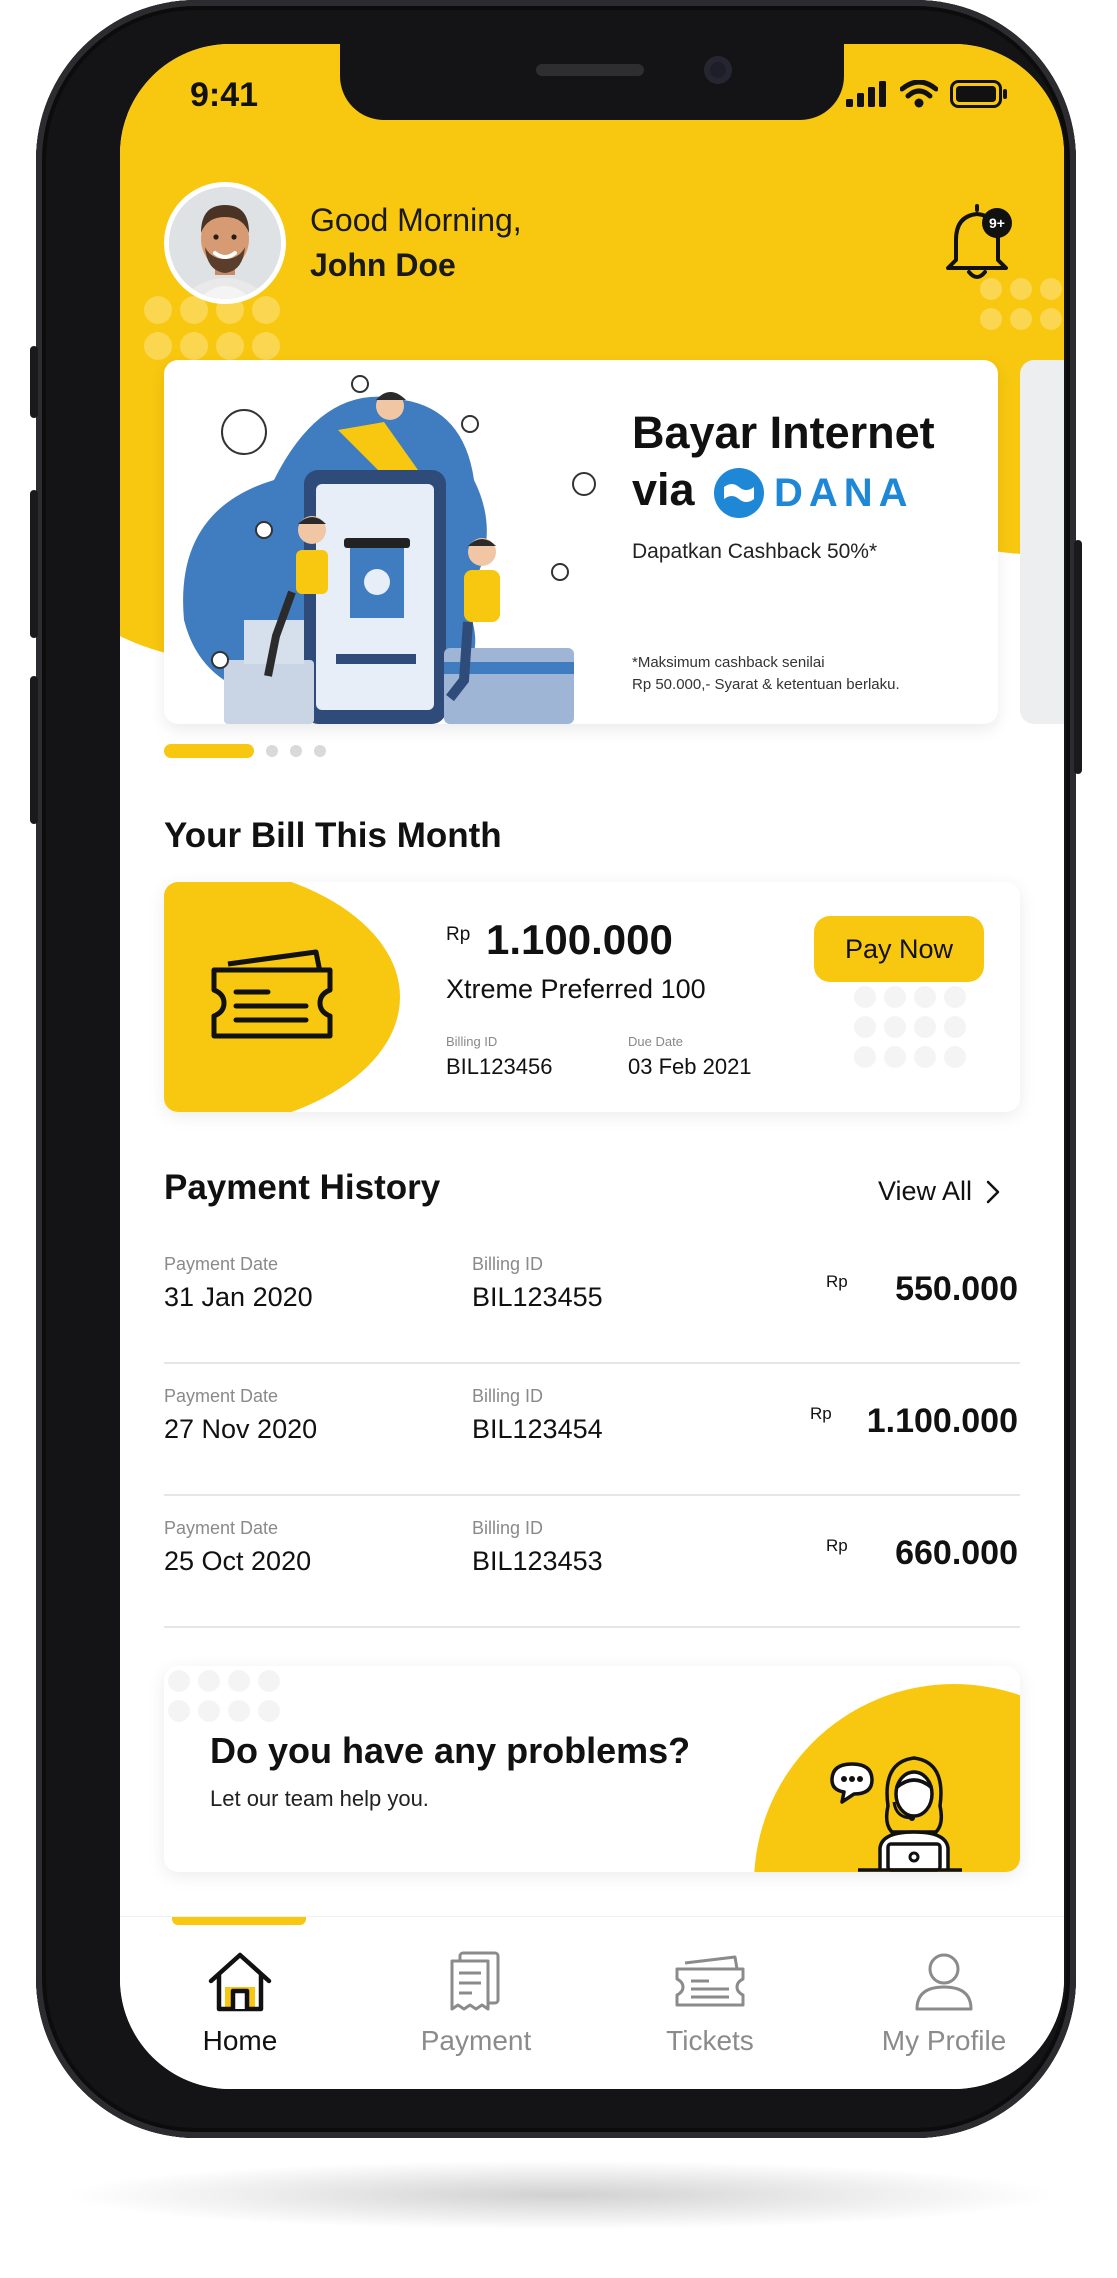 Image resolution: width=1117 pixels, height=2278 pixels. I want to click on billing-id-value: BIL123454, so click(537, 1429).